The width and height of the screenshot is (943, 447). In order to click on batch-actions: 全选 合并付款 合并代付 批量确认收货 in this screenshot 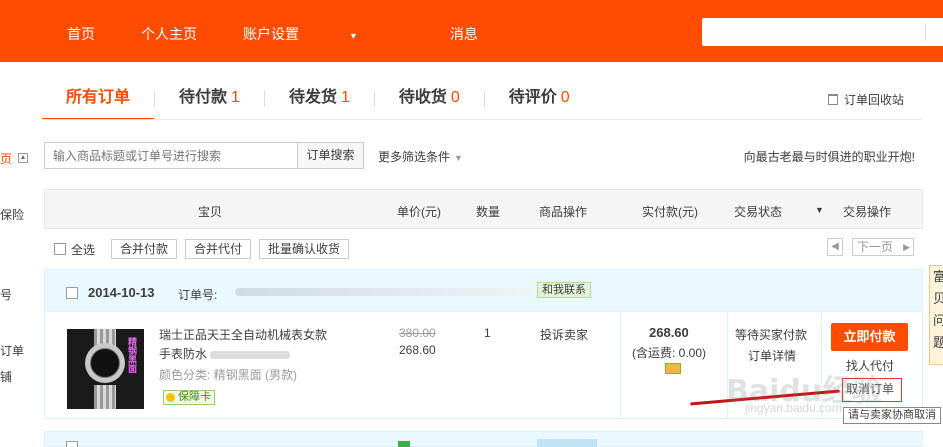, I will do `click(202, 249)`.